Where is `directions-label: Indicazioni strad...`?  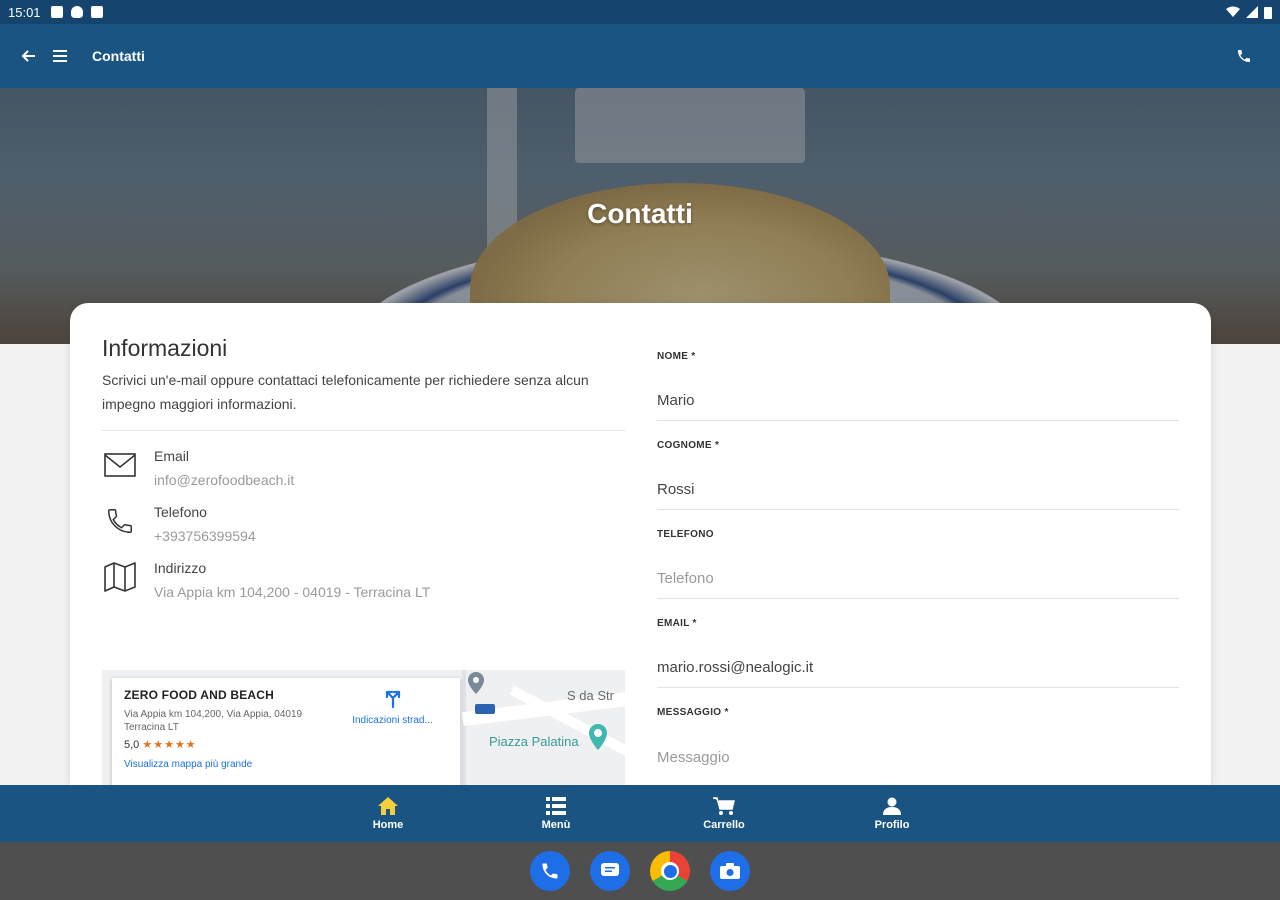
directions-label: Indicazioni strad... is located at coordinates (392, 720).